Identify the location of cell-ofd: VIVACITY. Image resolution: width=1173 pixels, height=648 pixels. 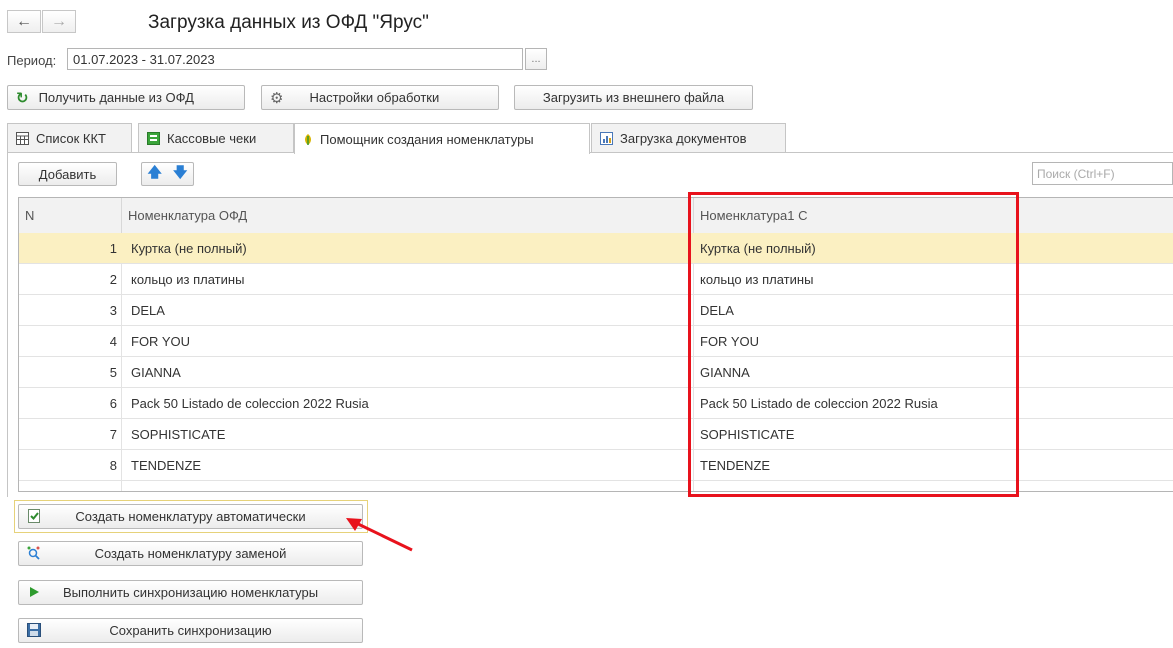
(160, 486).